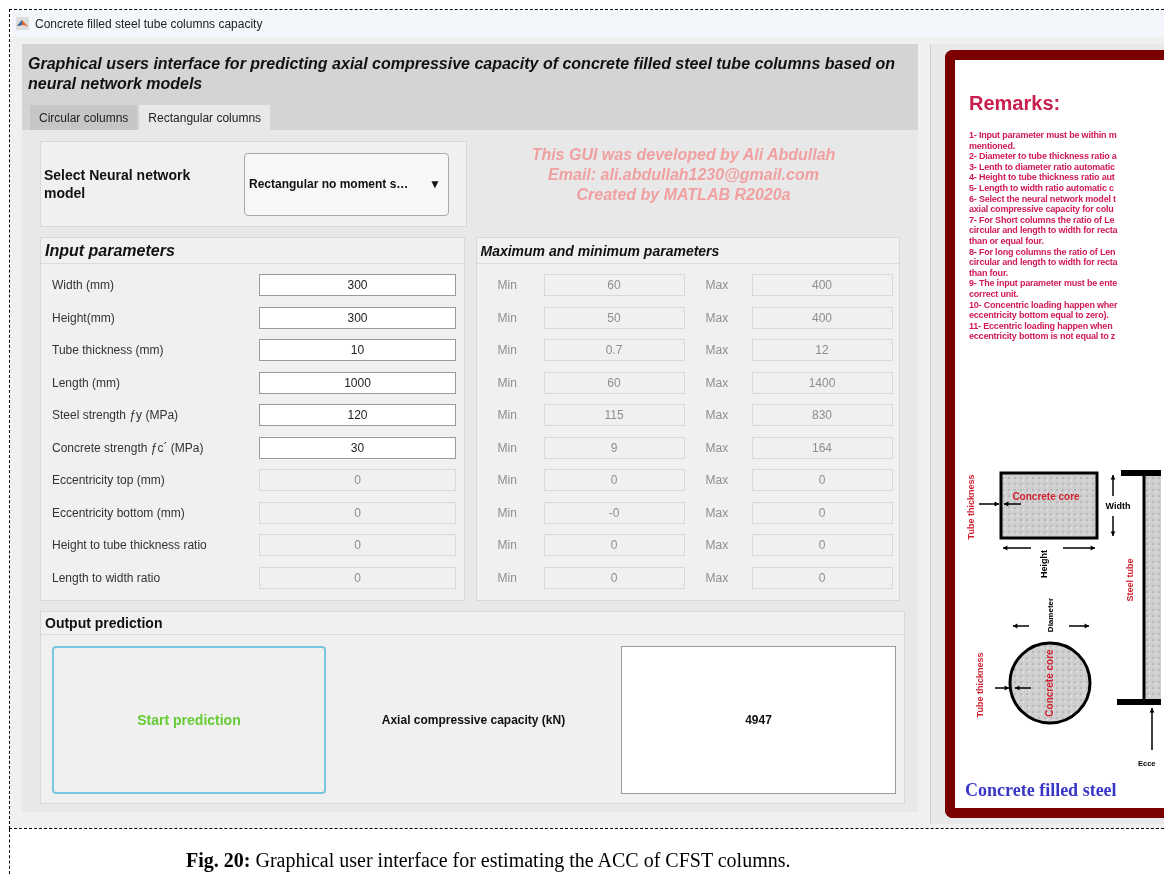  I want to click on input-field: 12, so click(822, 350).